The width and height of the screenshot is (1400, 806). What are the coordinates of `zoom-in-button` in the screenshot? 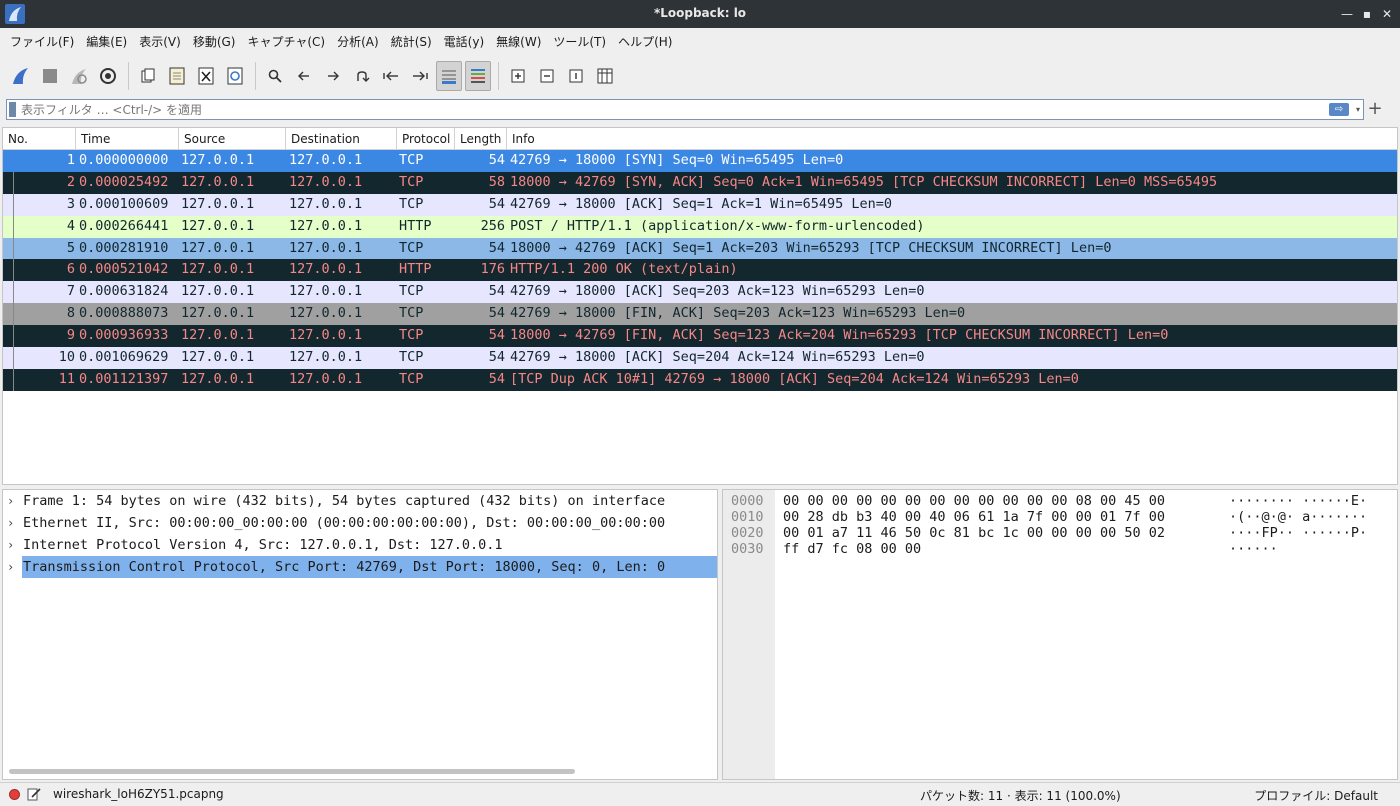 It's located at (518, 76).